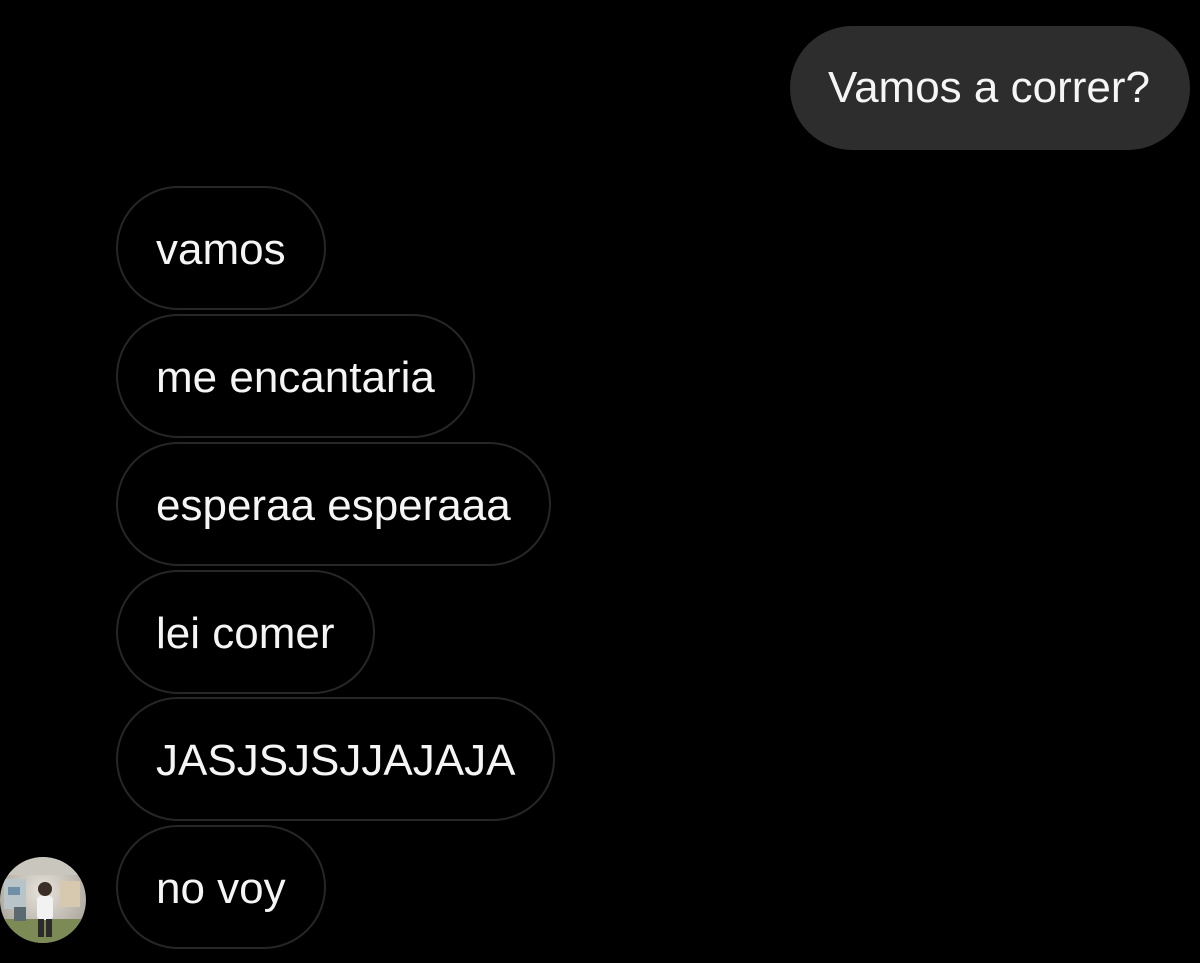  Describe the element at coordinates (295, 376) in the screenshot. I see `message-bubble-received: me encantaria` at that location.